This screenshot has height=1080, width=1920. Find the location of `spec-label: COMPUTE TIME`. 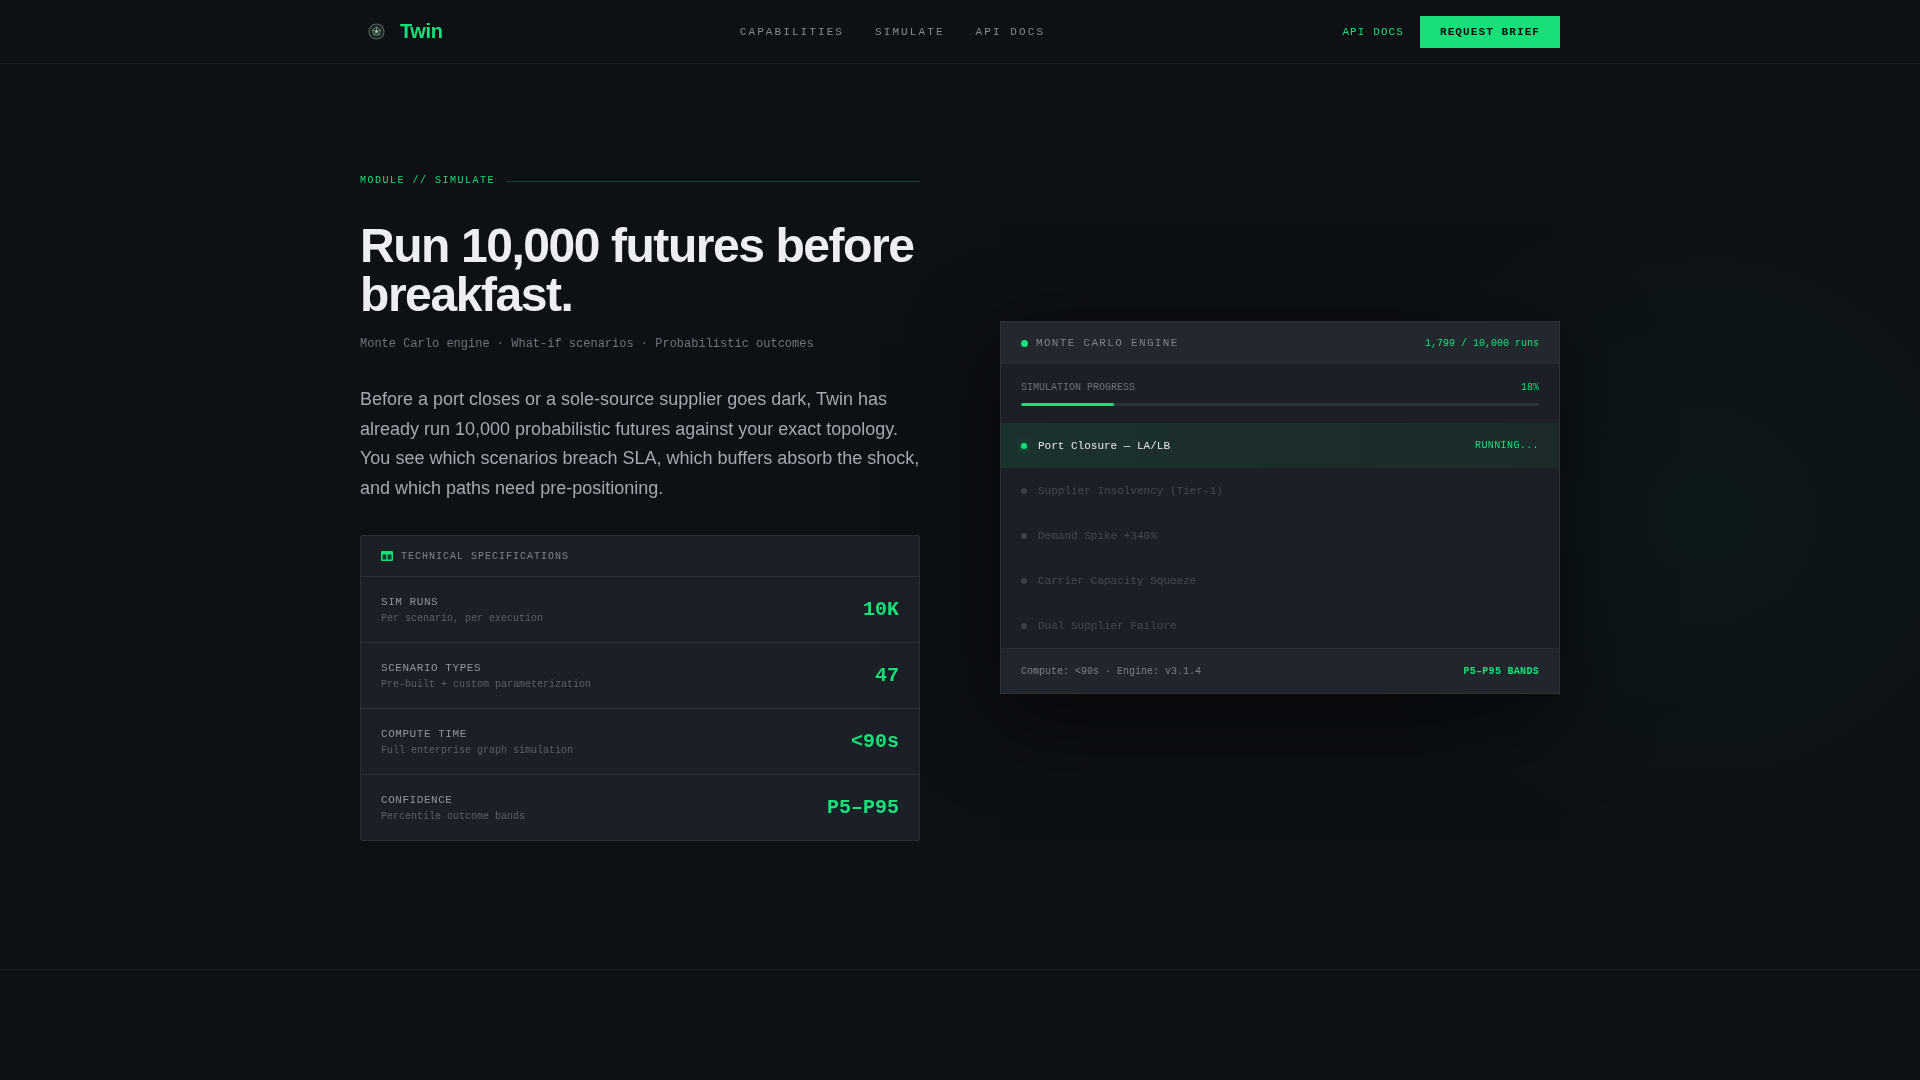

spec-label: COMPUTE TIME is located at coordinates (424, 734).